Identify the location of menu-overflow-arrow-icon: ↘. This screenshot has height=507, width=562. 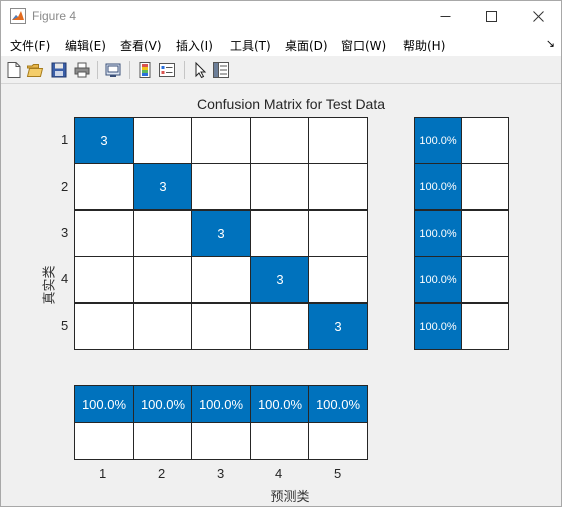
(550, 43).